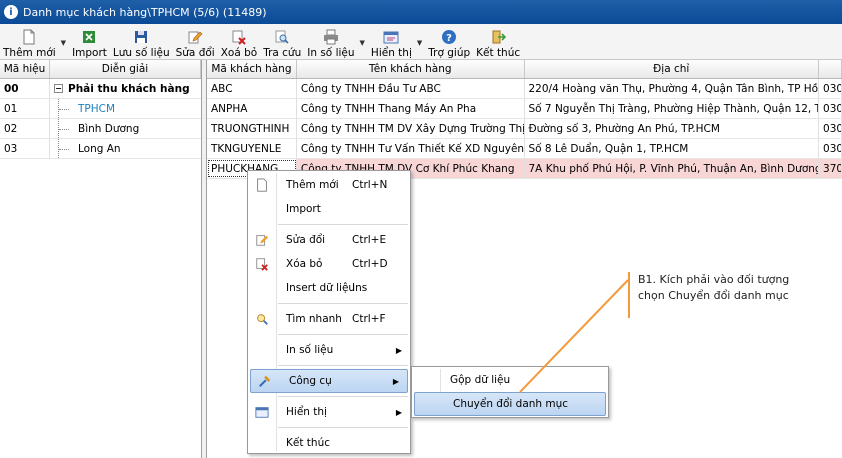 The width and height of the screenshot is (842, 458). What do you see at coordinates (713, 295) in the screenshot?
I see `annotation-line-2: chọn Chuyển đổi danh mục` at bounding box center [713, 295].